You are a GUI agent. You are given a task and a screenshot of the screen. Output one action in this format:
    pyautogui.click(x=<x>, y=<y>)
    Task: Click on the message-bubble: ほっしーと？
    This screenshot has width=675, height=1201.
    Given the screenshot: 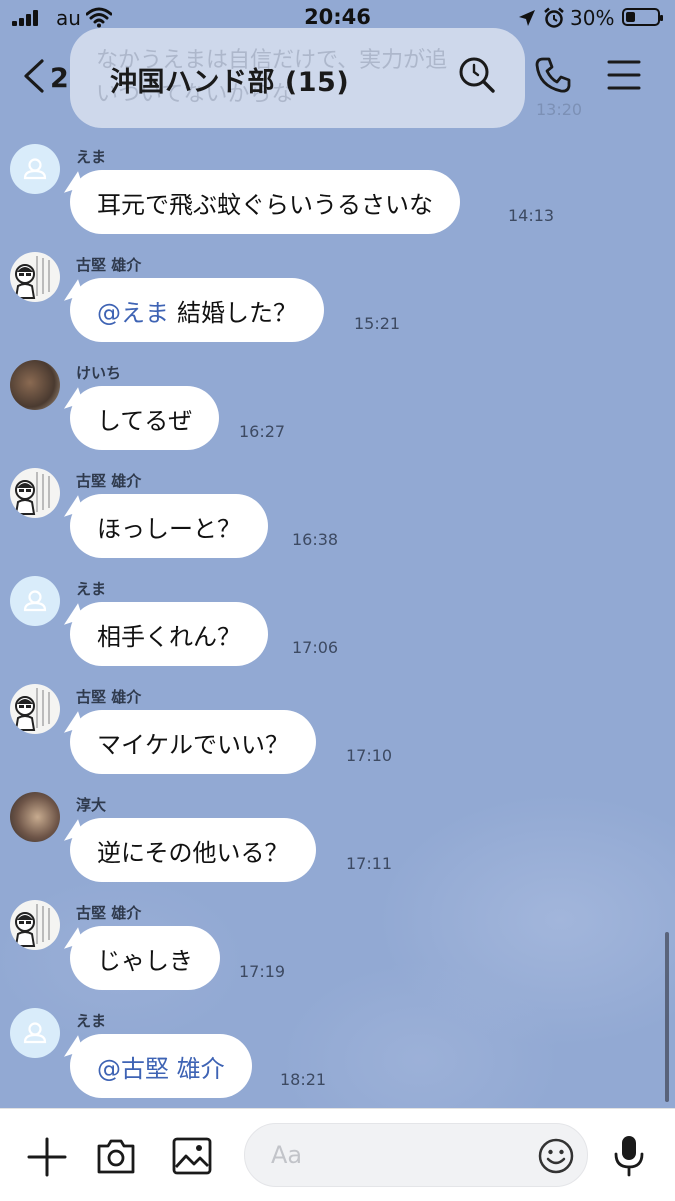 What is the action you would take?
    pyautogui.click(x=169, y=526)
    